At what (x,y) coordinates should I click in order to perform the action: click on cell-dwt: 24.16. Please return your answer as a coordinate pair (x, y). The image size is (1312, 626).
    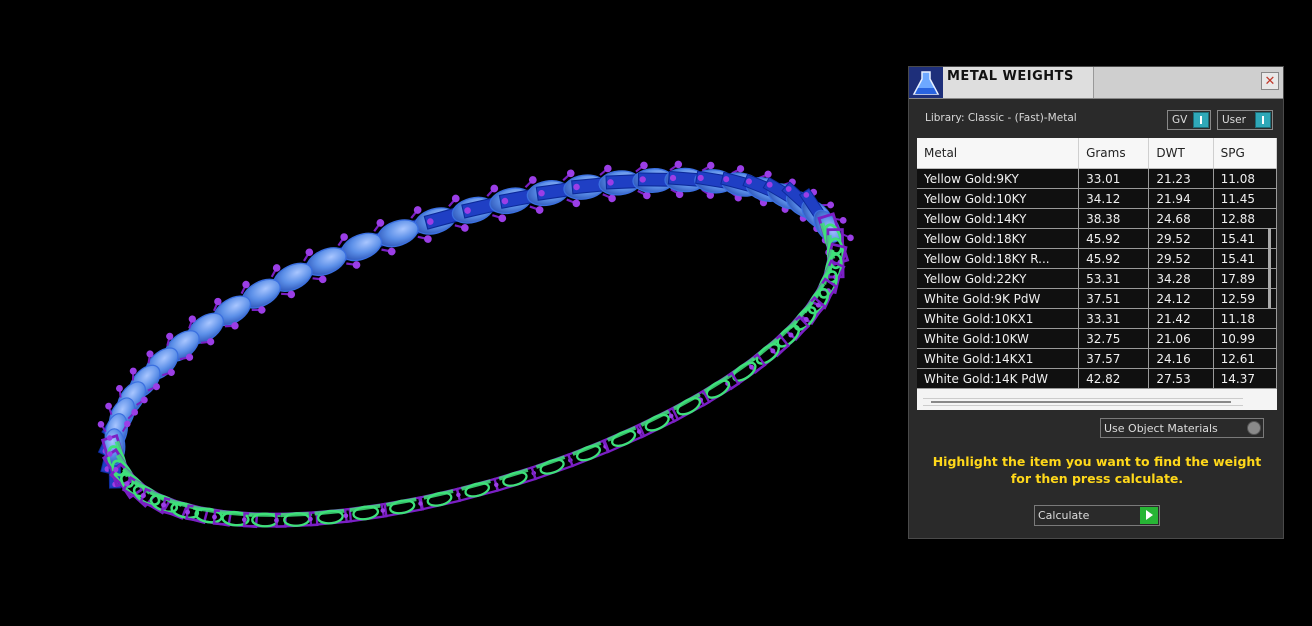
    Looking at the image, I should click on (1181, 358).